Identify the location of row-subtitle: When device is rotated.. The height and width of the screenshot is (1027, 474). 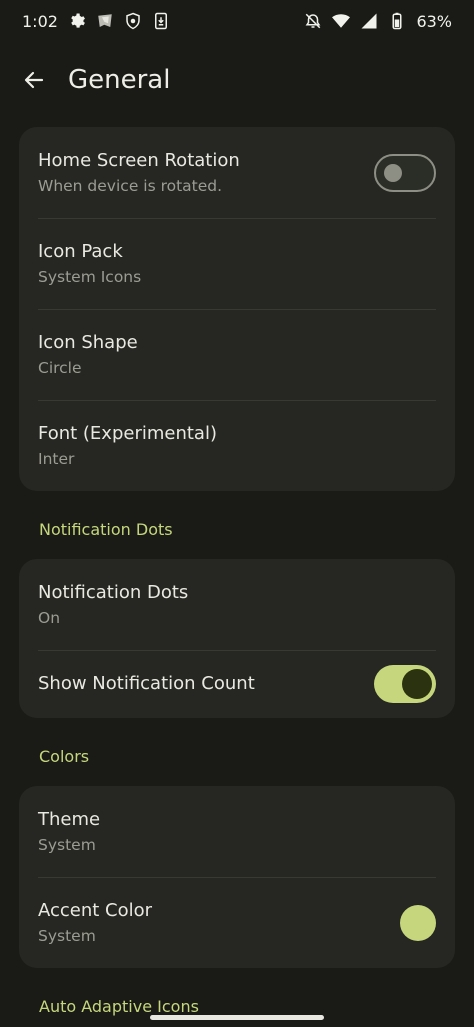
(130, 185).